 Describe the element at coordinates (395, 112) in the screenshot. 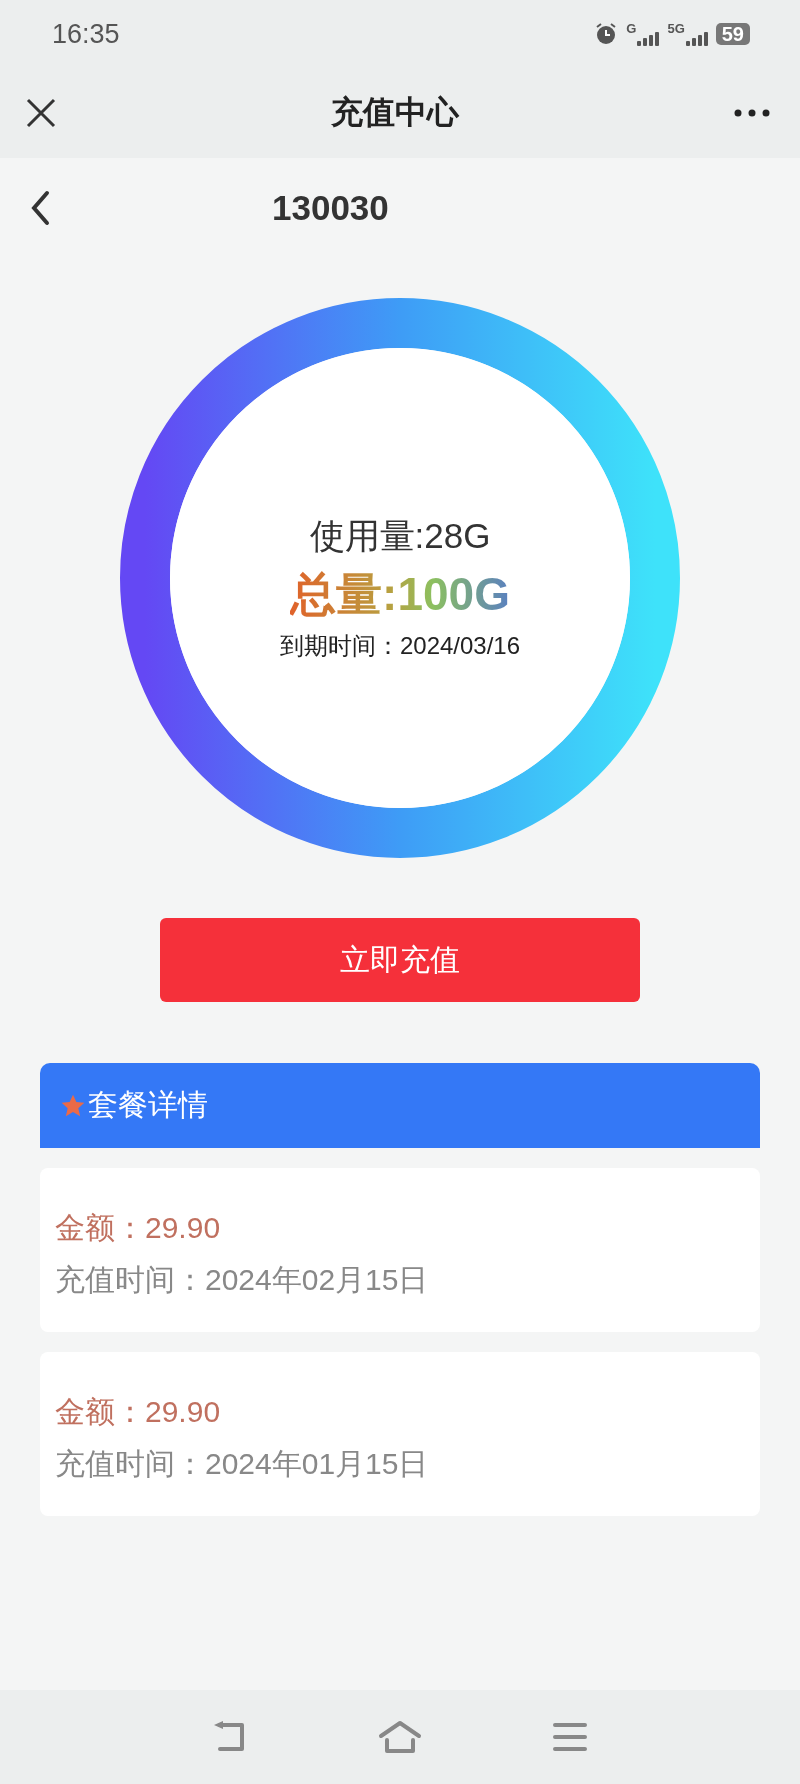

I see `page-title: 充值中心` at that location.